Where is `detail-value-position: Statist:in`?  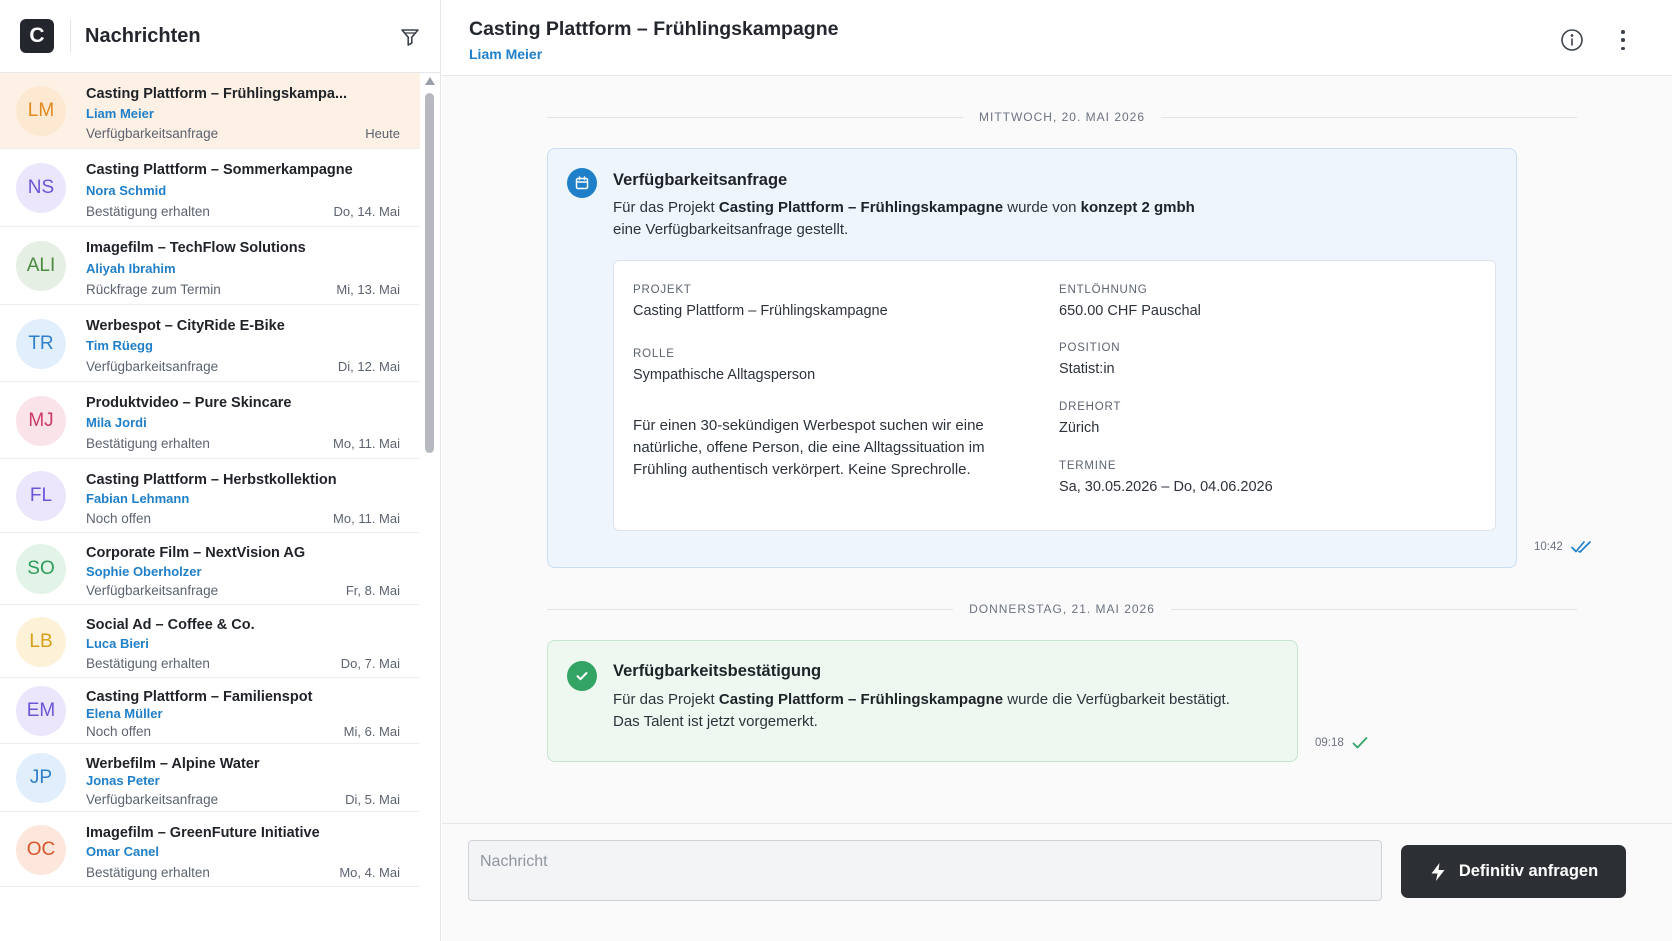 detail-value-position: Statist:in is located at coordinates (1087, 369).